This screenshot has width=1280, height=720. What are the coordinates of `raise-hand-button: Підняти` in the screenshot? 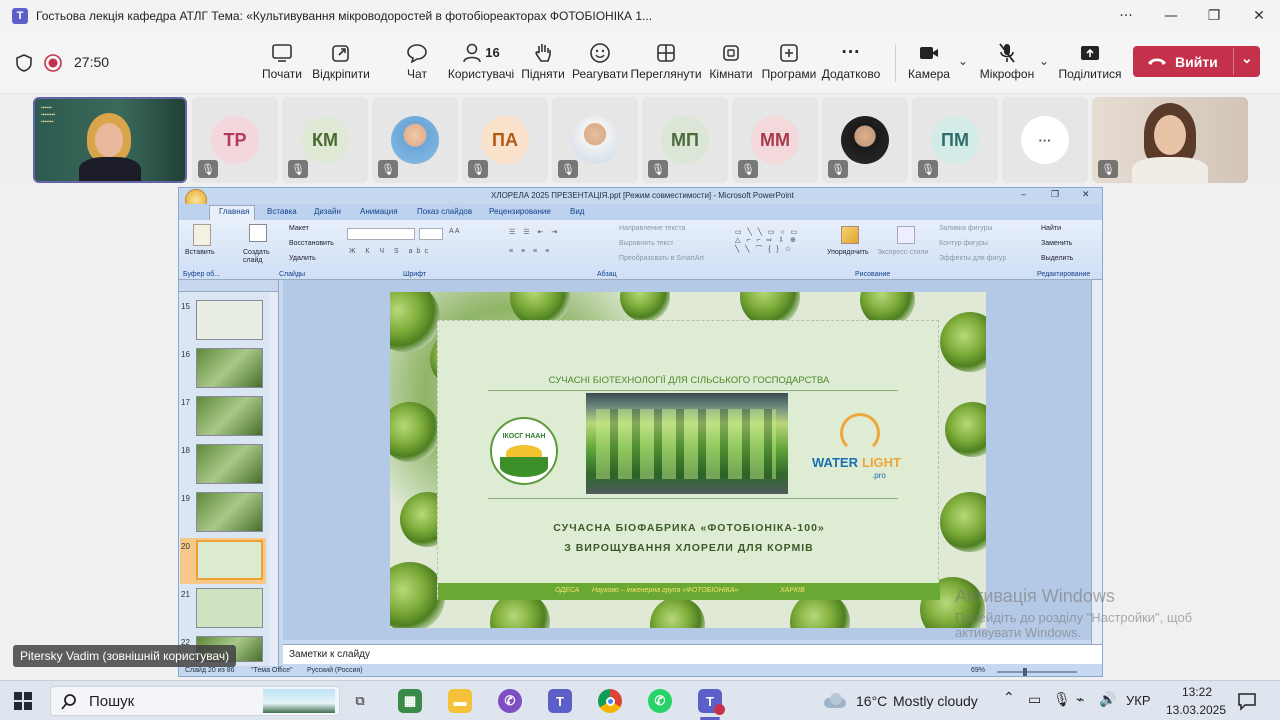 It's located at (543, 61).